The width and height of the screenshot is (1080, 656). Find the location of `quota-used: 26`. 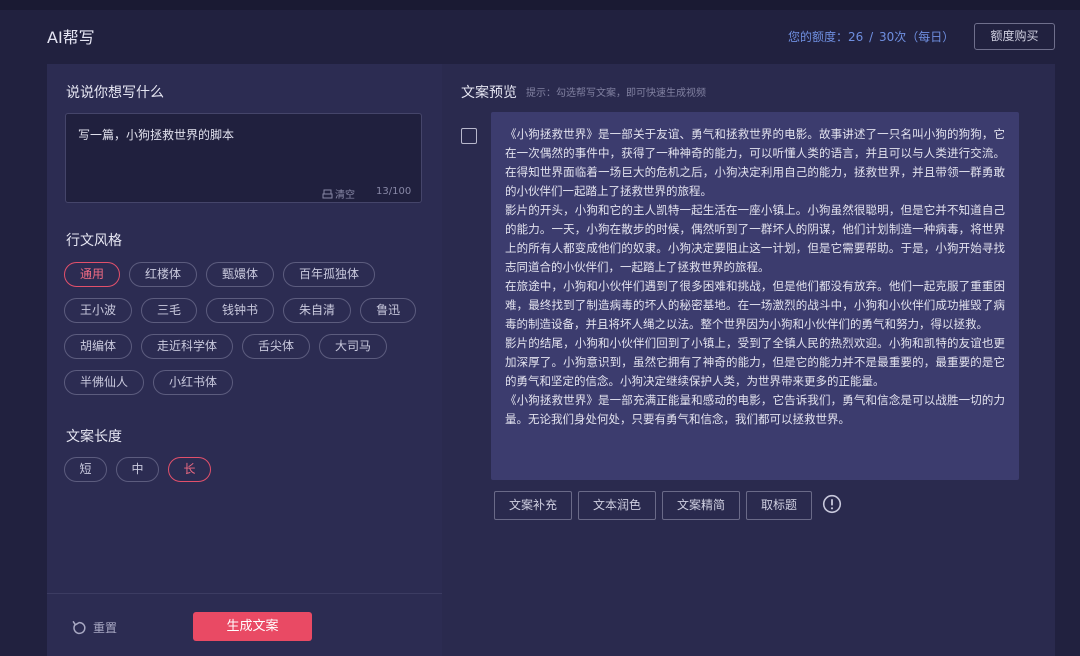

quota-used: 26 is located at coordinates (856, 37).